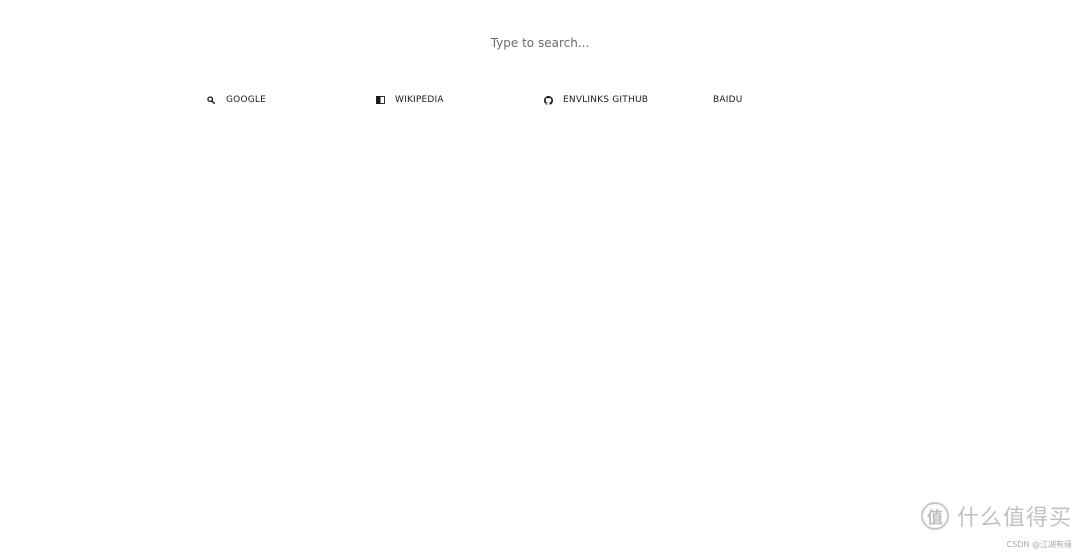 The width and height of the screenshot is (1080, 554). I want to click on search-area, so click(540, 42).